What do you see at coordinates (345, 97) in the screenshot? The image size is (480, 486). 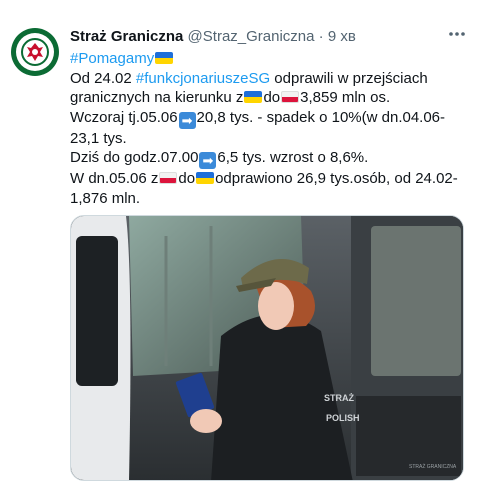 I see `text-segment: 3,859 mln os.` at bounding box center [345, 97].